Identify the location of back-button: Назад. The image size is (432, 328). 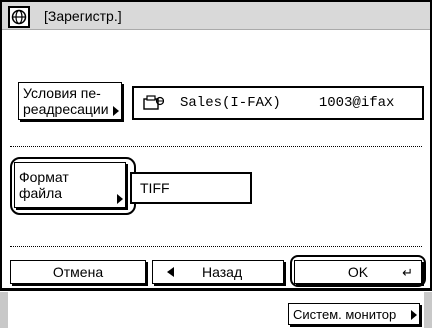
(218, 272).